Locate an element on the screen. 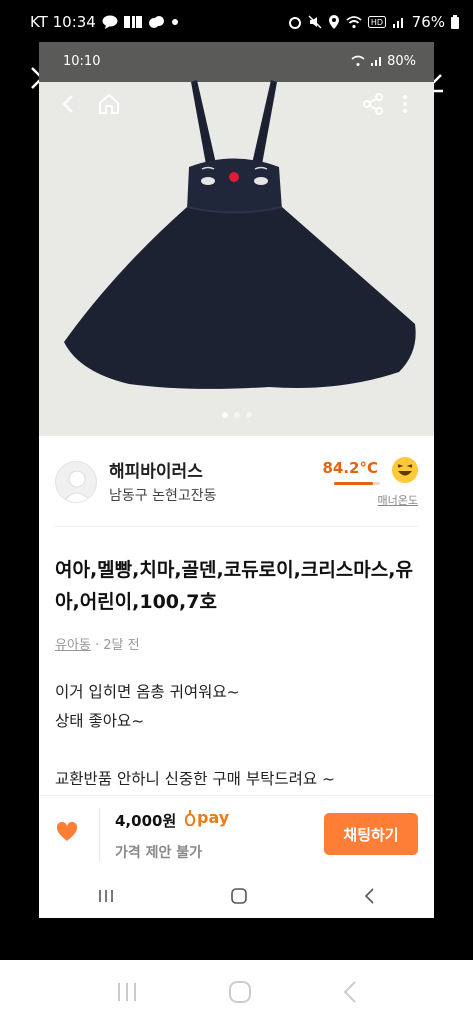  product-title: 여아,멜빵,치마,골덴,코듀로이,크리스마스,유아,어린이,100,7호 is located at coordinates (234, 586).